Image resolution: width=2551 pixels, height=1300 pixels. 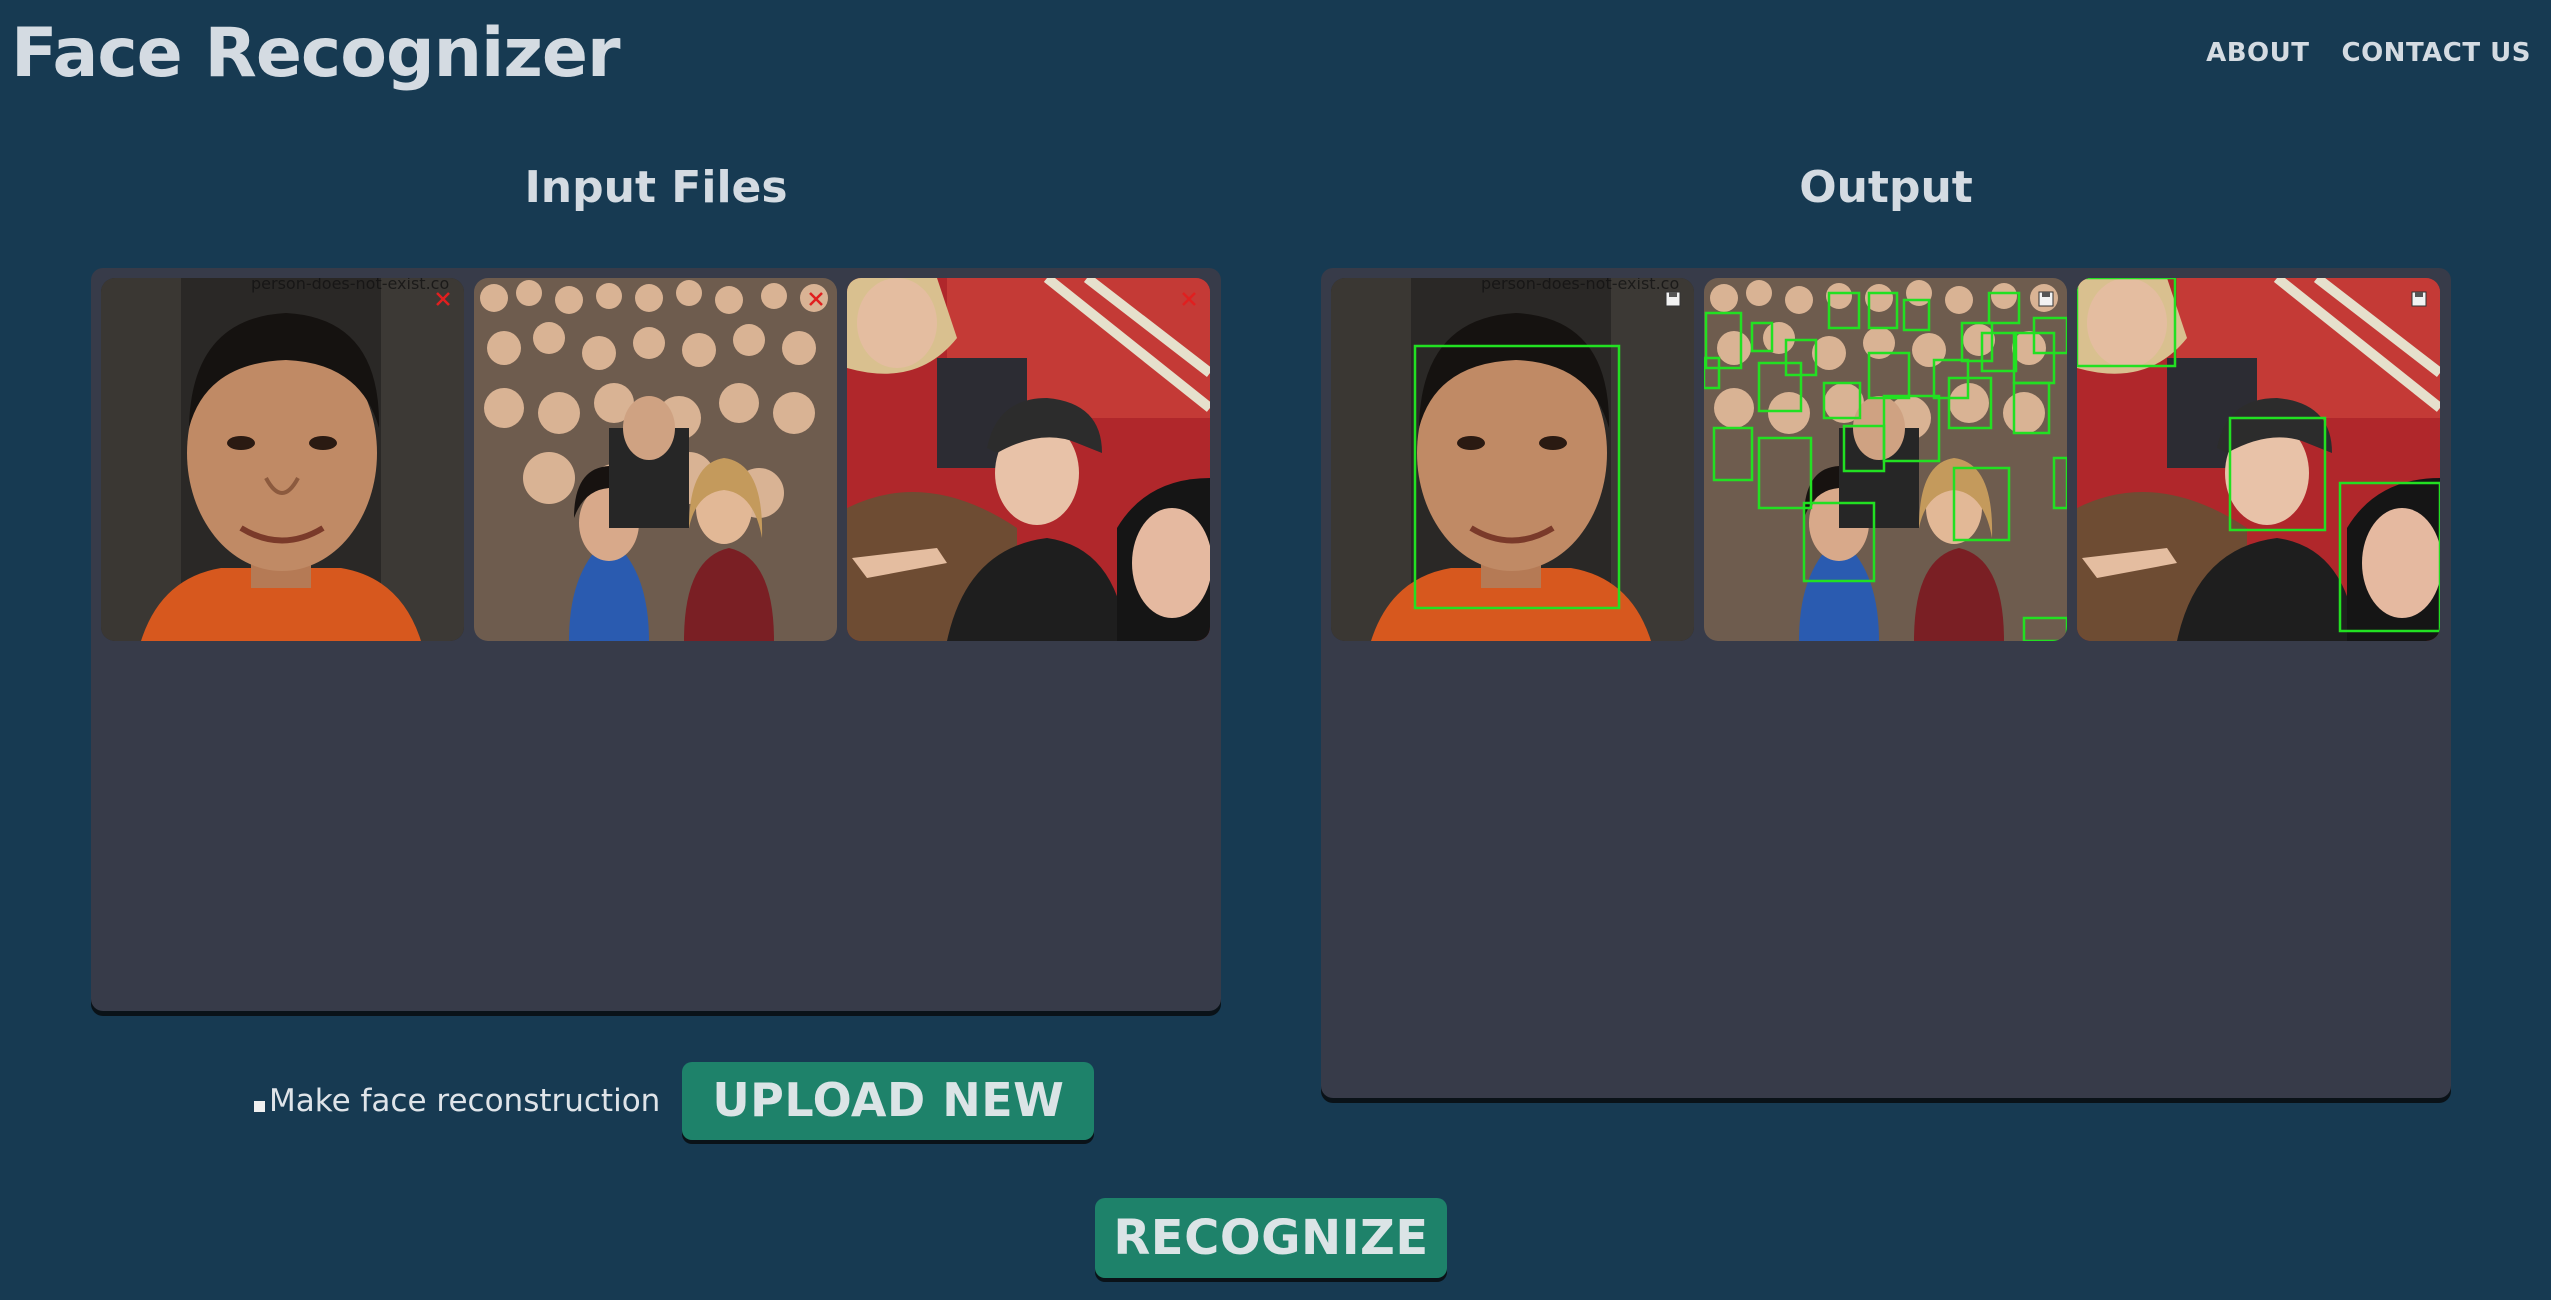 I want to click on portrait-image, so click(x=282, y=459).